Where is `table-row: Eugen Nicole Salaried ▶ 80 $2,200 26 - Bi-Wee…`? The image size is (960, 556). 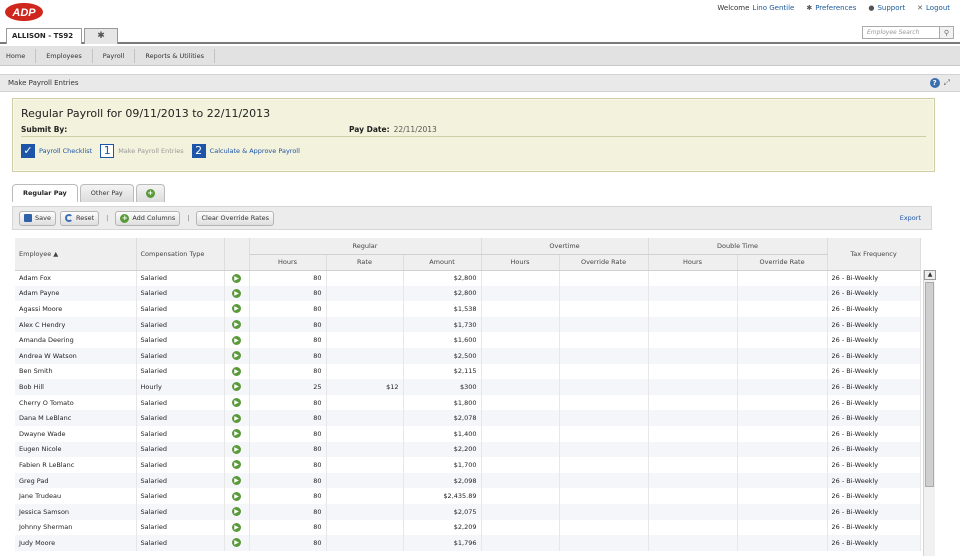
table-row: Eugen Nicole Salaried ▶ 80 $2,200 26 - Bi-Wee… is located at coordinates (468, 449).